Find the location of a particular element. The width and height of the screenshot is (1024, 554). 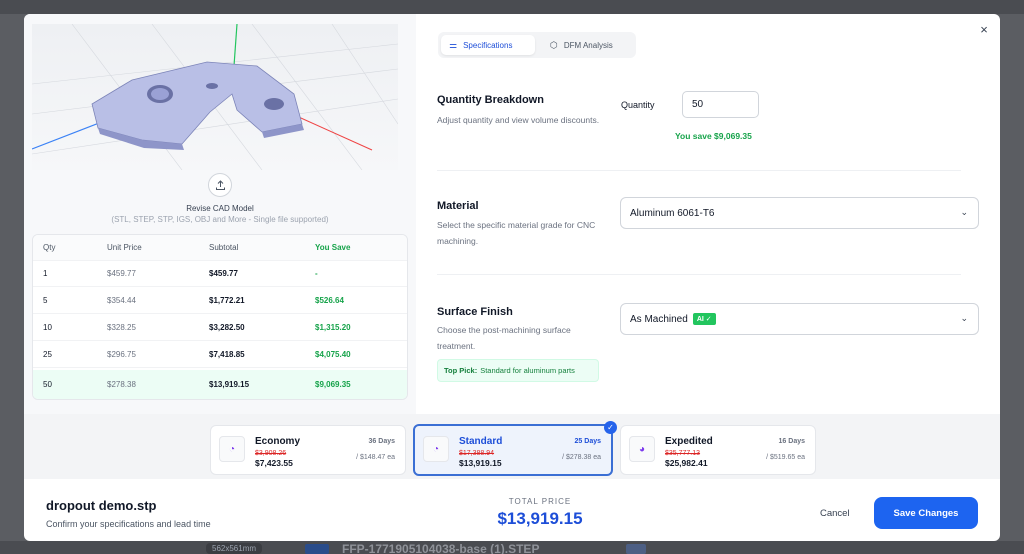

cell-qty: 1 is located at coordinates (45, 273).